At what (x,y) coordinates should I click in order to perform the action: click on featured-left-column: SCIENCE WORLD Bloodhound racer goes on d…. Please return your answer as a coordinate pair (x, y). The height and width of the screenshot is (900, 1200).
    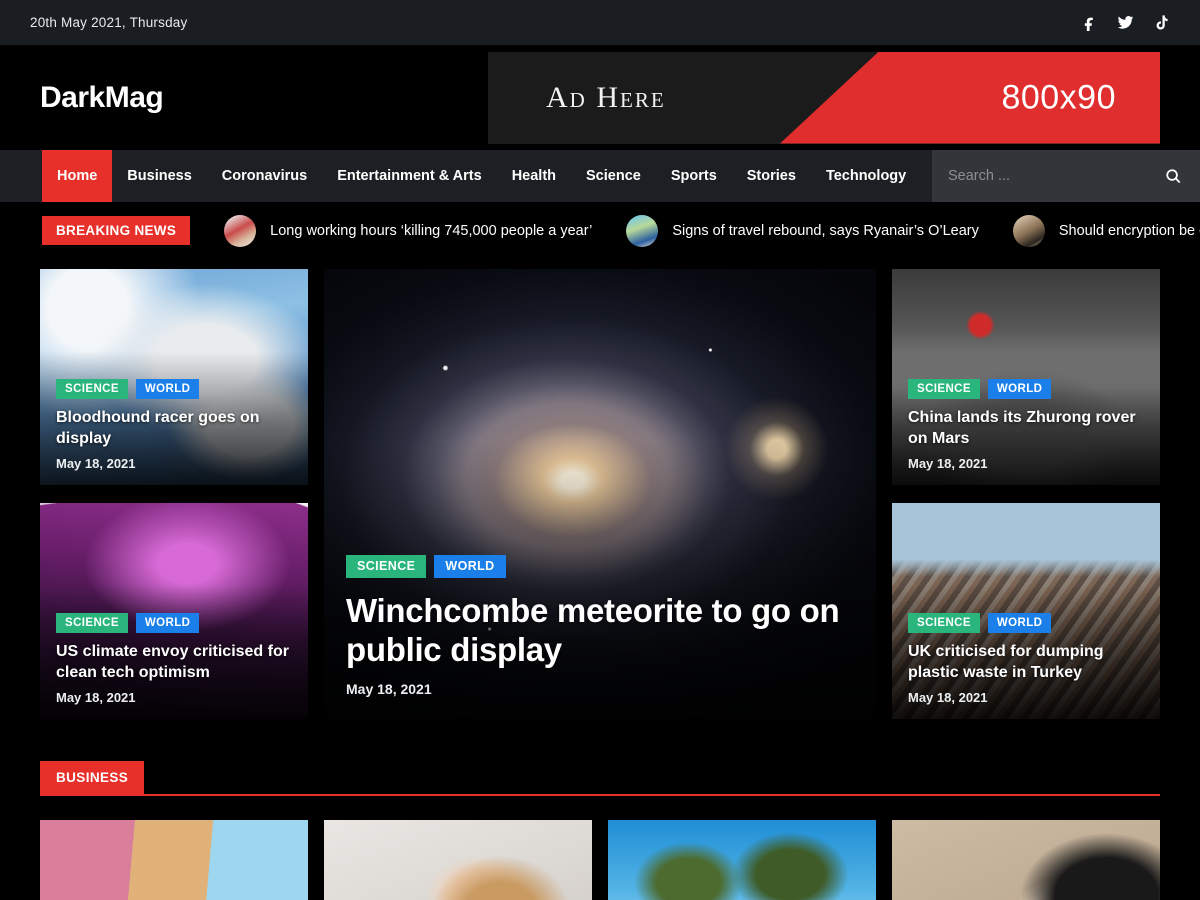
    Looking at the image, I should click on (174, 494).